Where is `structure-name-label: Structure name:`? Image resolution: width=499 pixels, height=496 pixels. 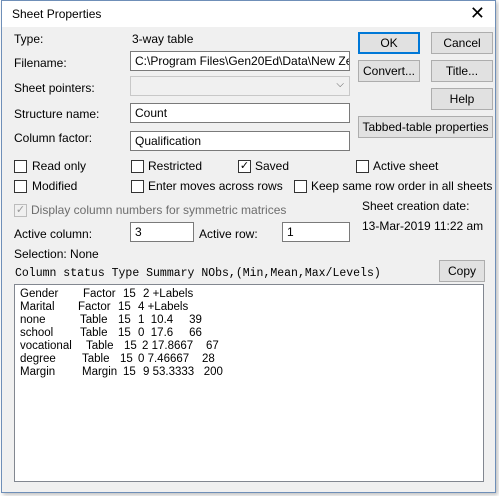
structure-name-label: Structure name: is located at coordinates (57, 114).